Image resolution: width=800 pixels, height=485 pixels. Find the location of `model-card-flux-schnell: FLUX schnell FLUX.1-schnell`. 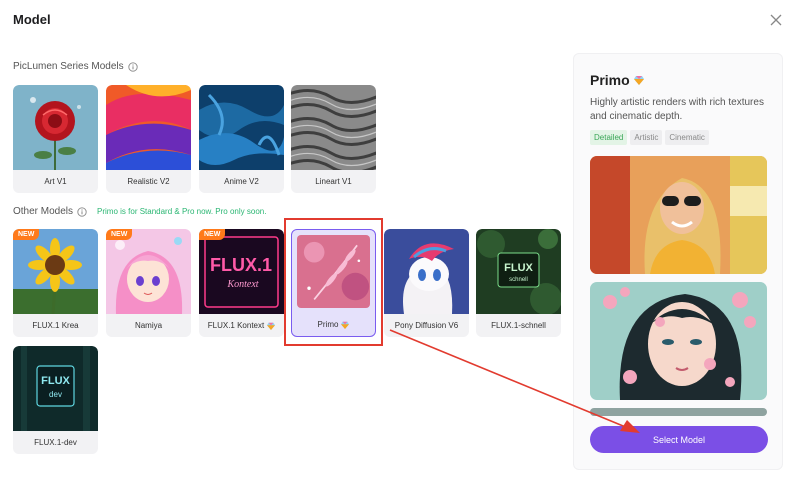

model-card-flux-schnell: FLUX schnell FLUX.1-schnell is located at coordinates (518, 283).